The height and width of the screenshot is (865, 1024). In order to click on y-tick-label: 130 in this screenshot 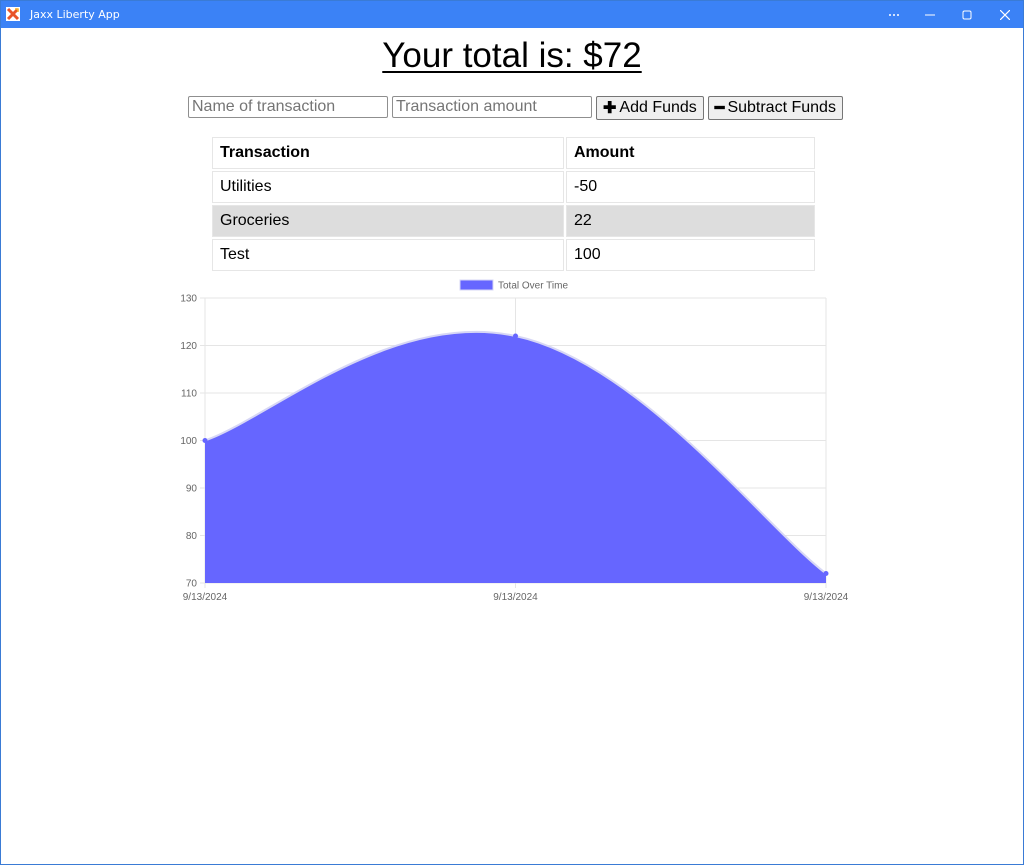, I will do `click(188, 299)`.